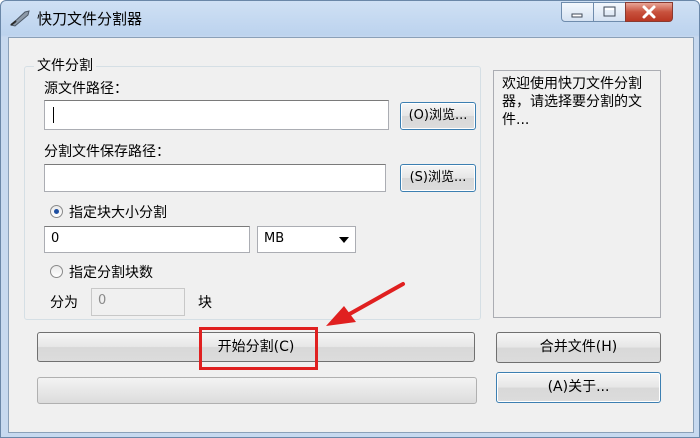  Describe the element at coordinates (215, 178) in the screenshot. I see `save-path-input` at that location.